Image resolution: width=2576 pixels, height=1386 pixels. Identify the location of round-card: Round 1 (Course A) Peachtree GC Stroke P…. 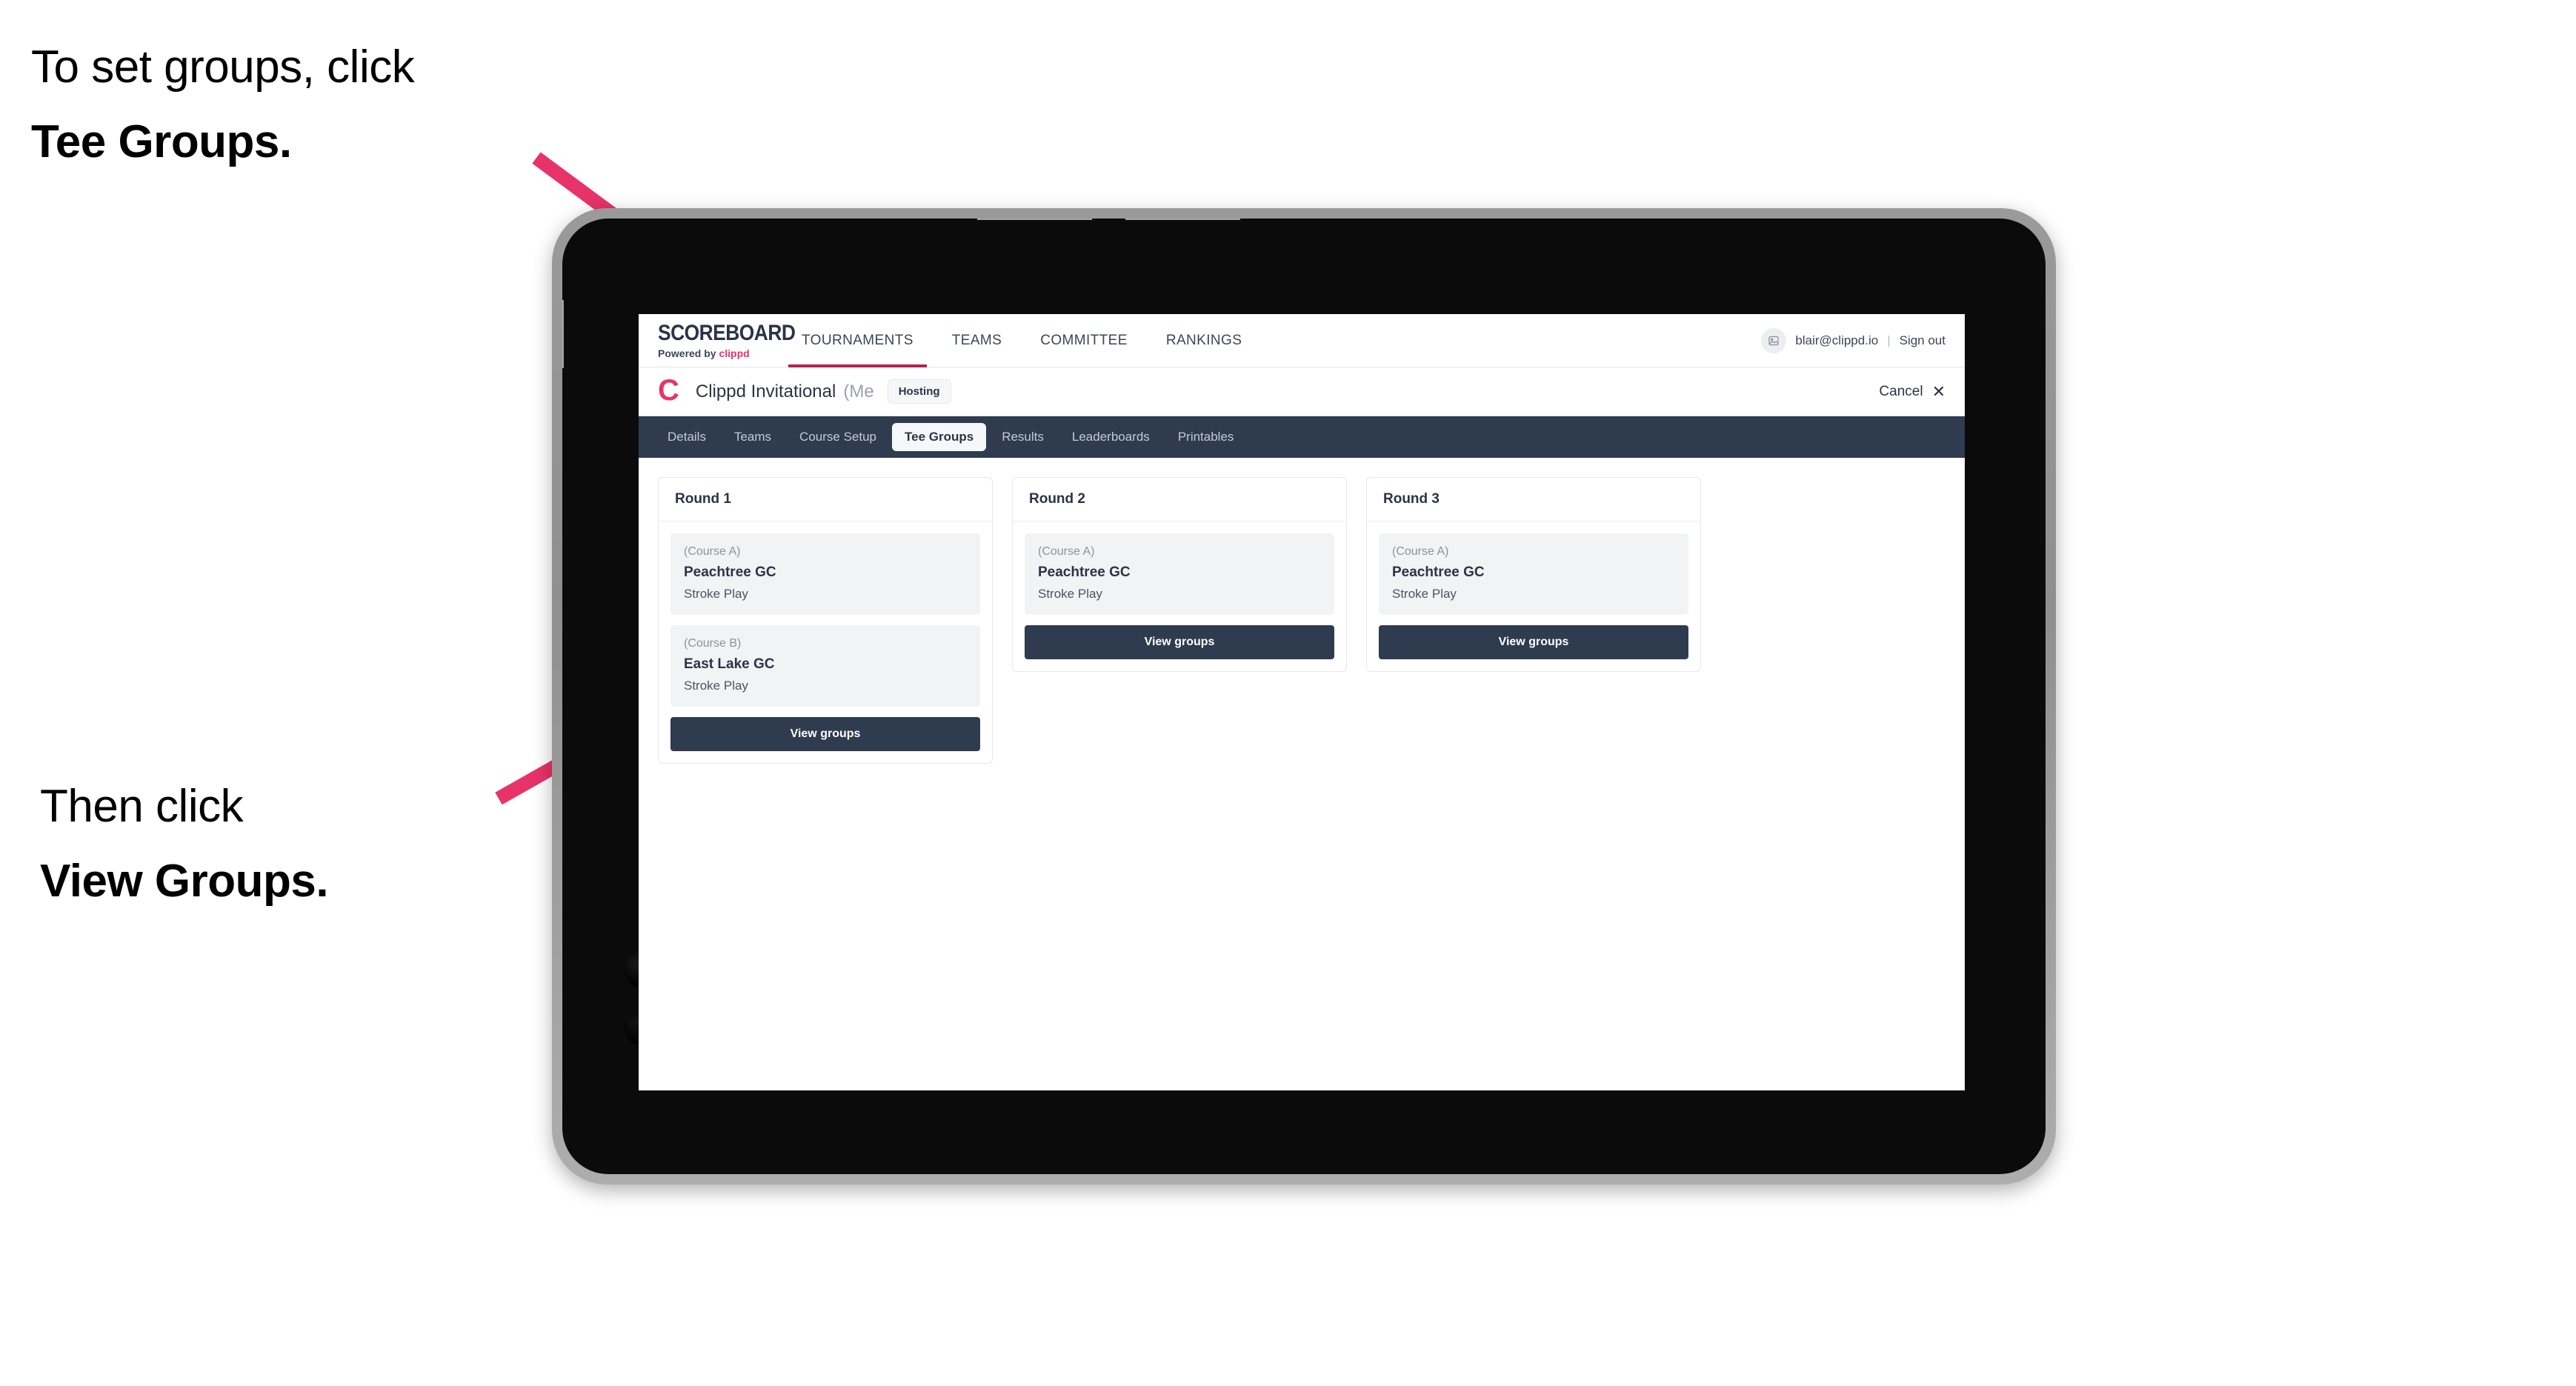
(825, 620).